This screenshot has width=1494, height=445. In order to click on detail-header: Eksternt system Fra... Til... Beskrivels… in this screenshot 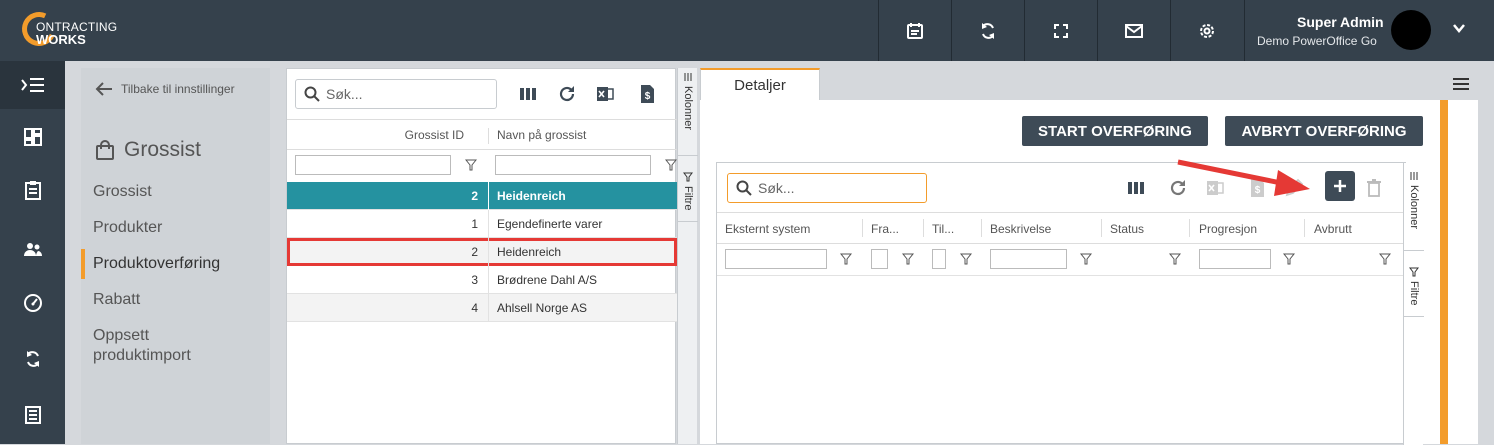, I will do `click(1060, 228)`.